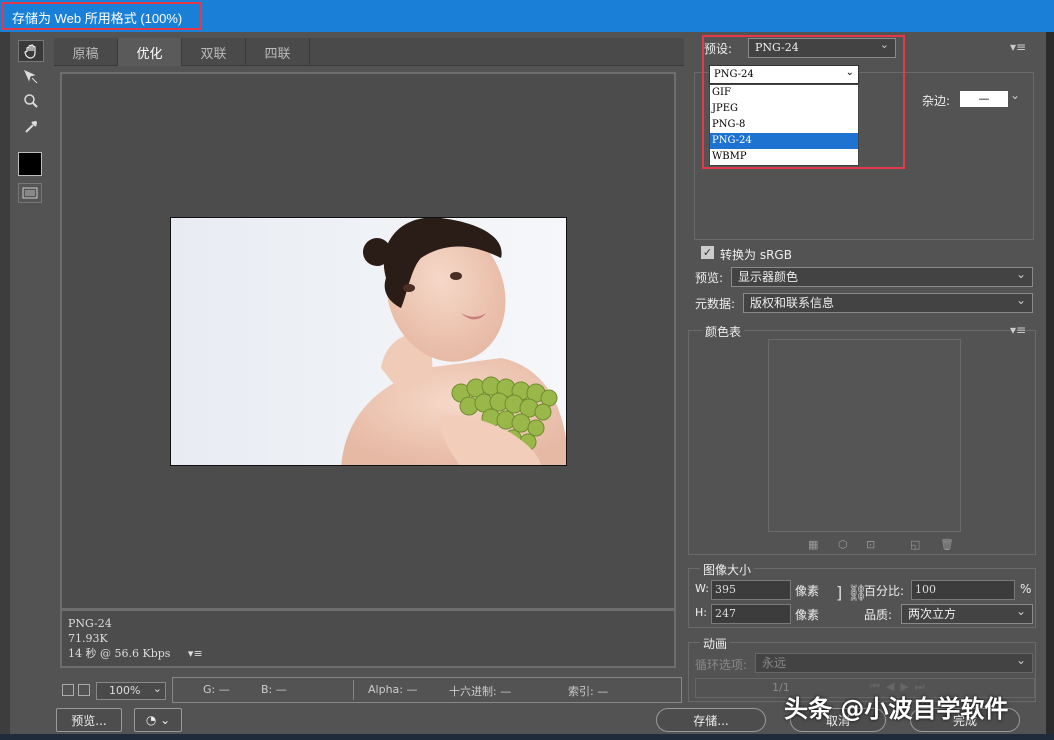 The width and height of the screenshot is (1054, 740). Describe the element at coordinates (843, 544) in the screenshot. I see `web-shift-icon: ⬡` at that location.